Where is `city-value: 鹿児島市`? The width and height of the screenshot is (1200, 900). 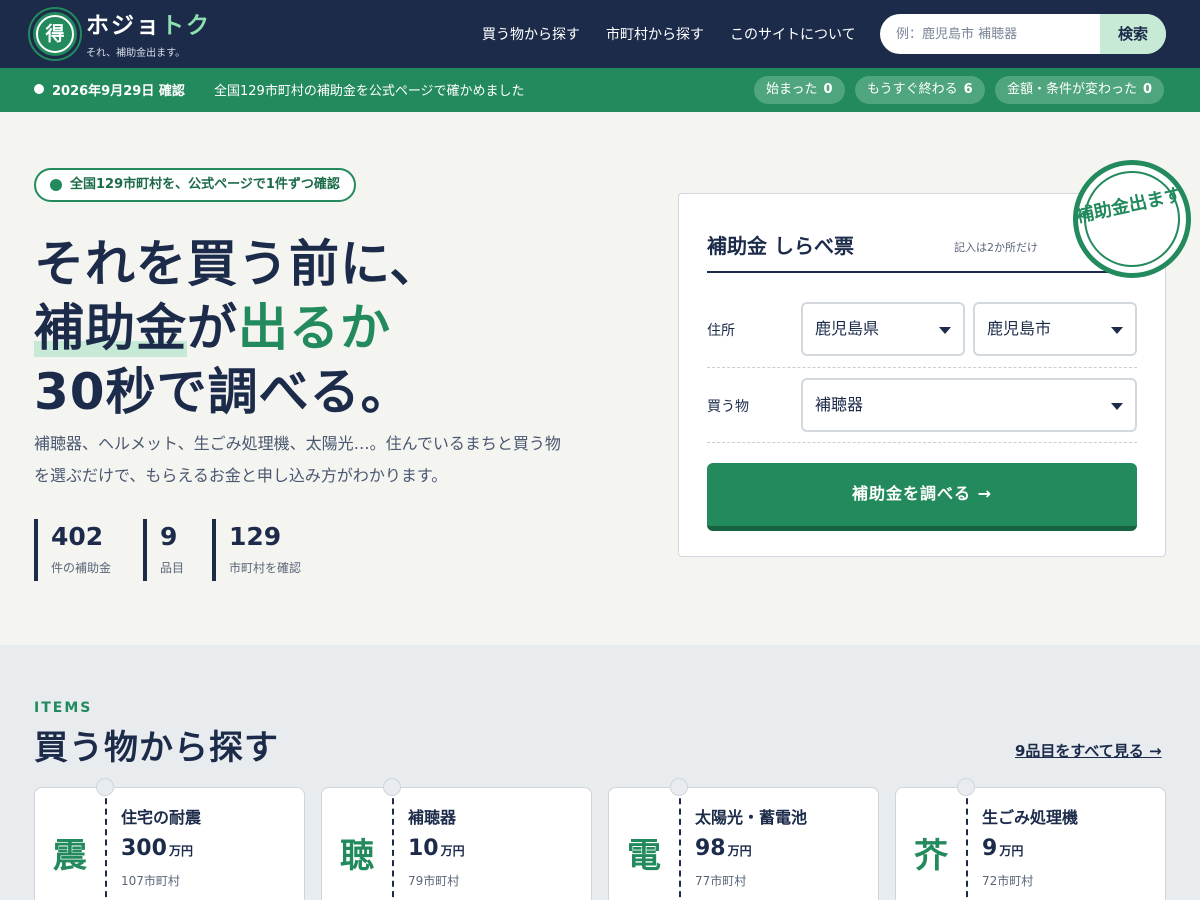 city-value: 鹿児島市 is located at coordinates (1019, 328).